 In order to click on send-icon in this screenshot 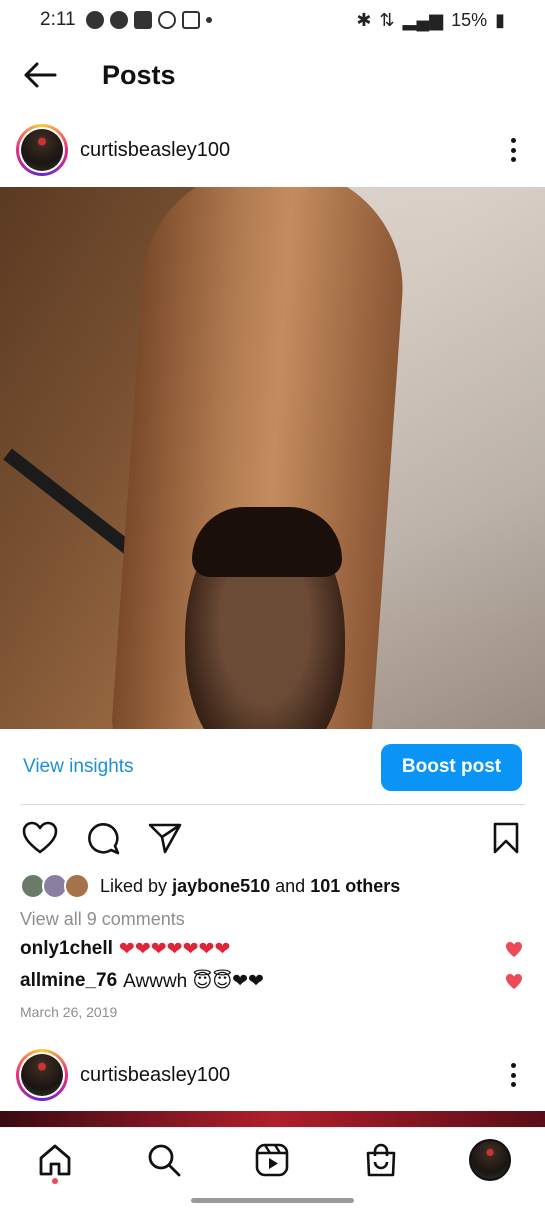, I will do `click(165, 838)`.